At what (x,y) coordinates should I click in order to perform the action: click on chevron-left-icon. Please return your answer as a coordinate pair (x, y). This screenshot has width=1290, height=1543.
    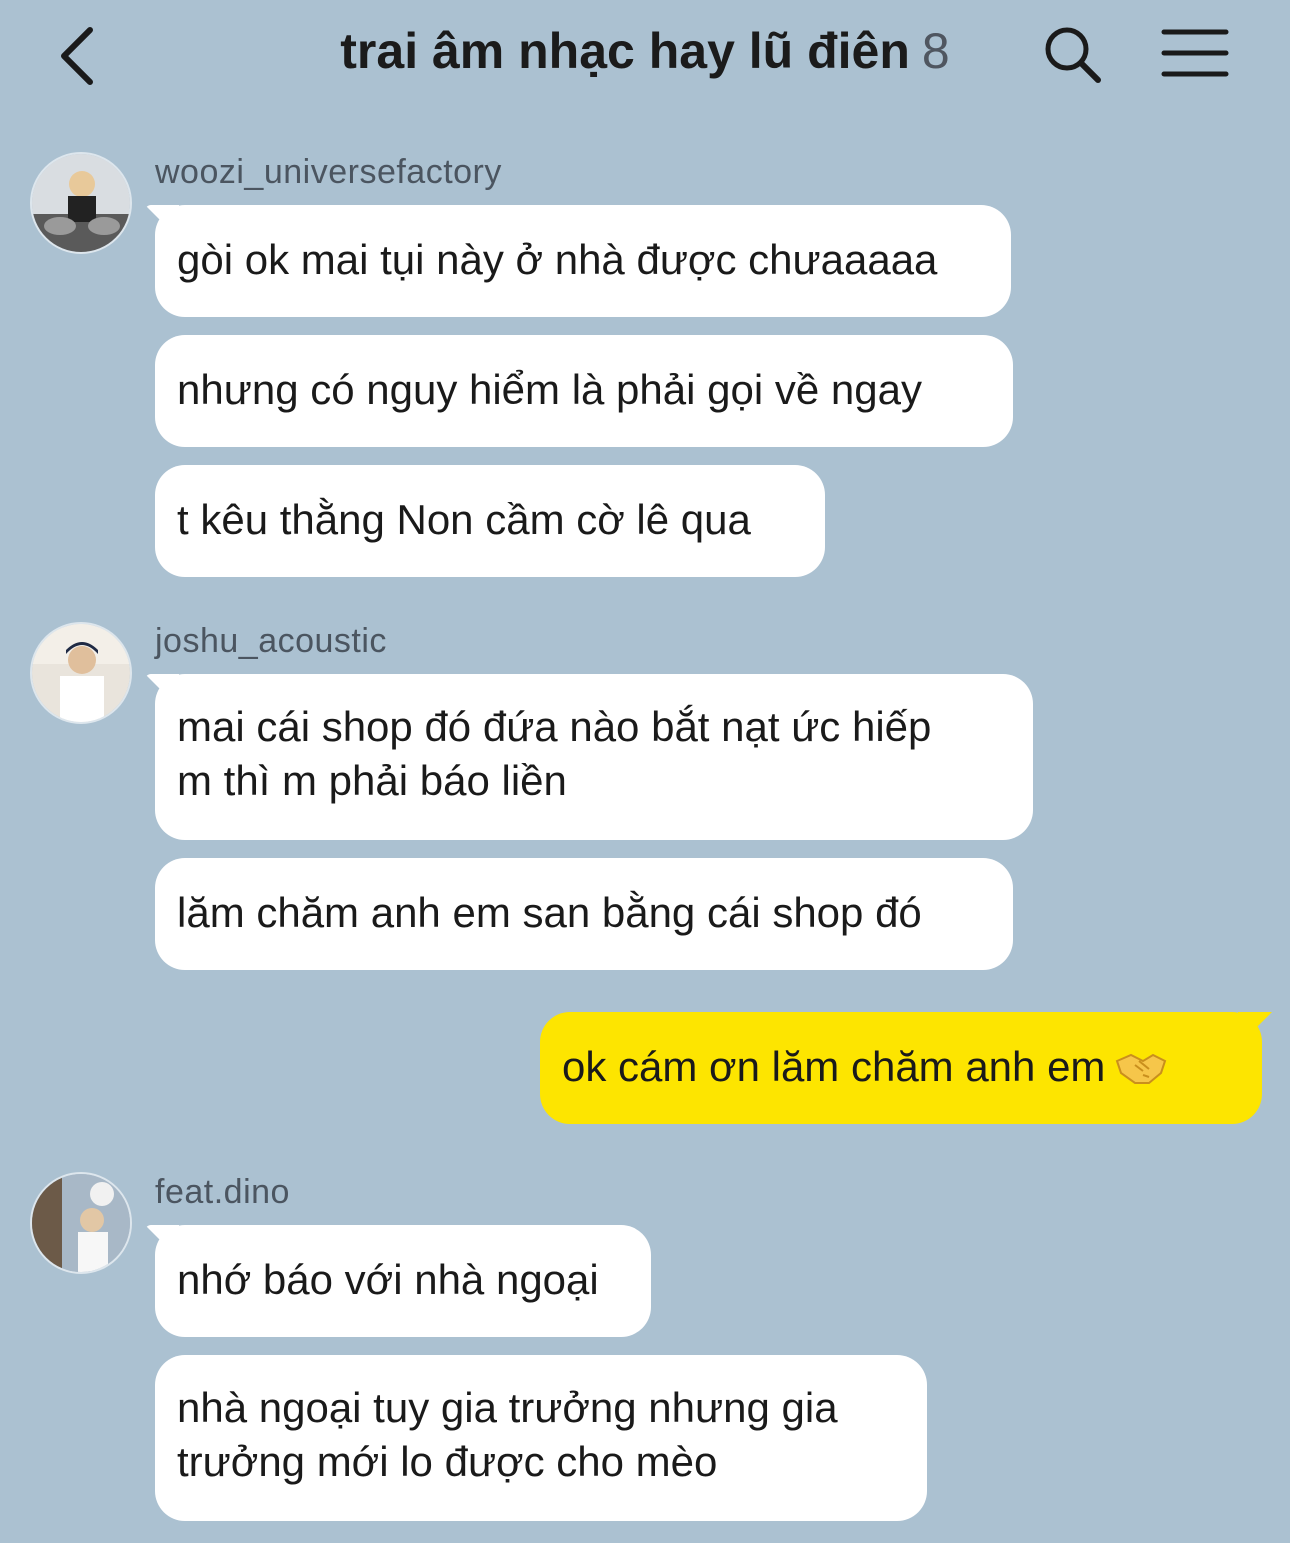
    Looking at the image, I should click on (77, 56).